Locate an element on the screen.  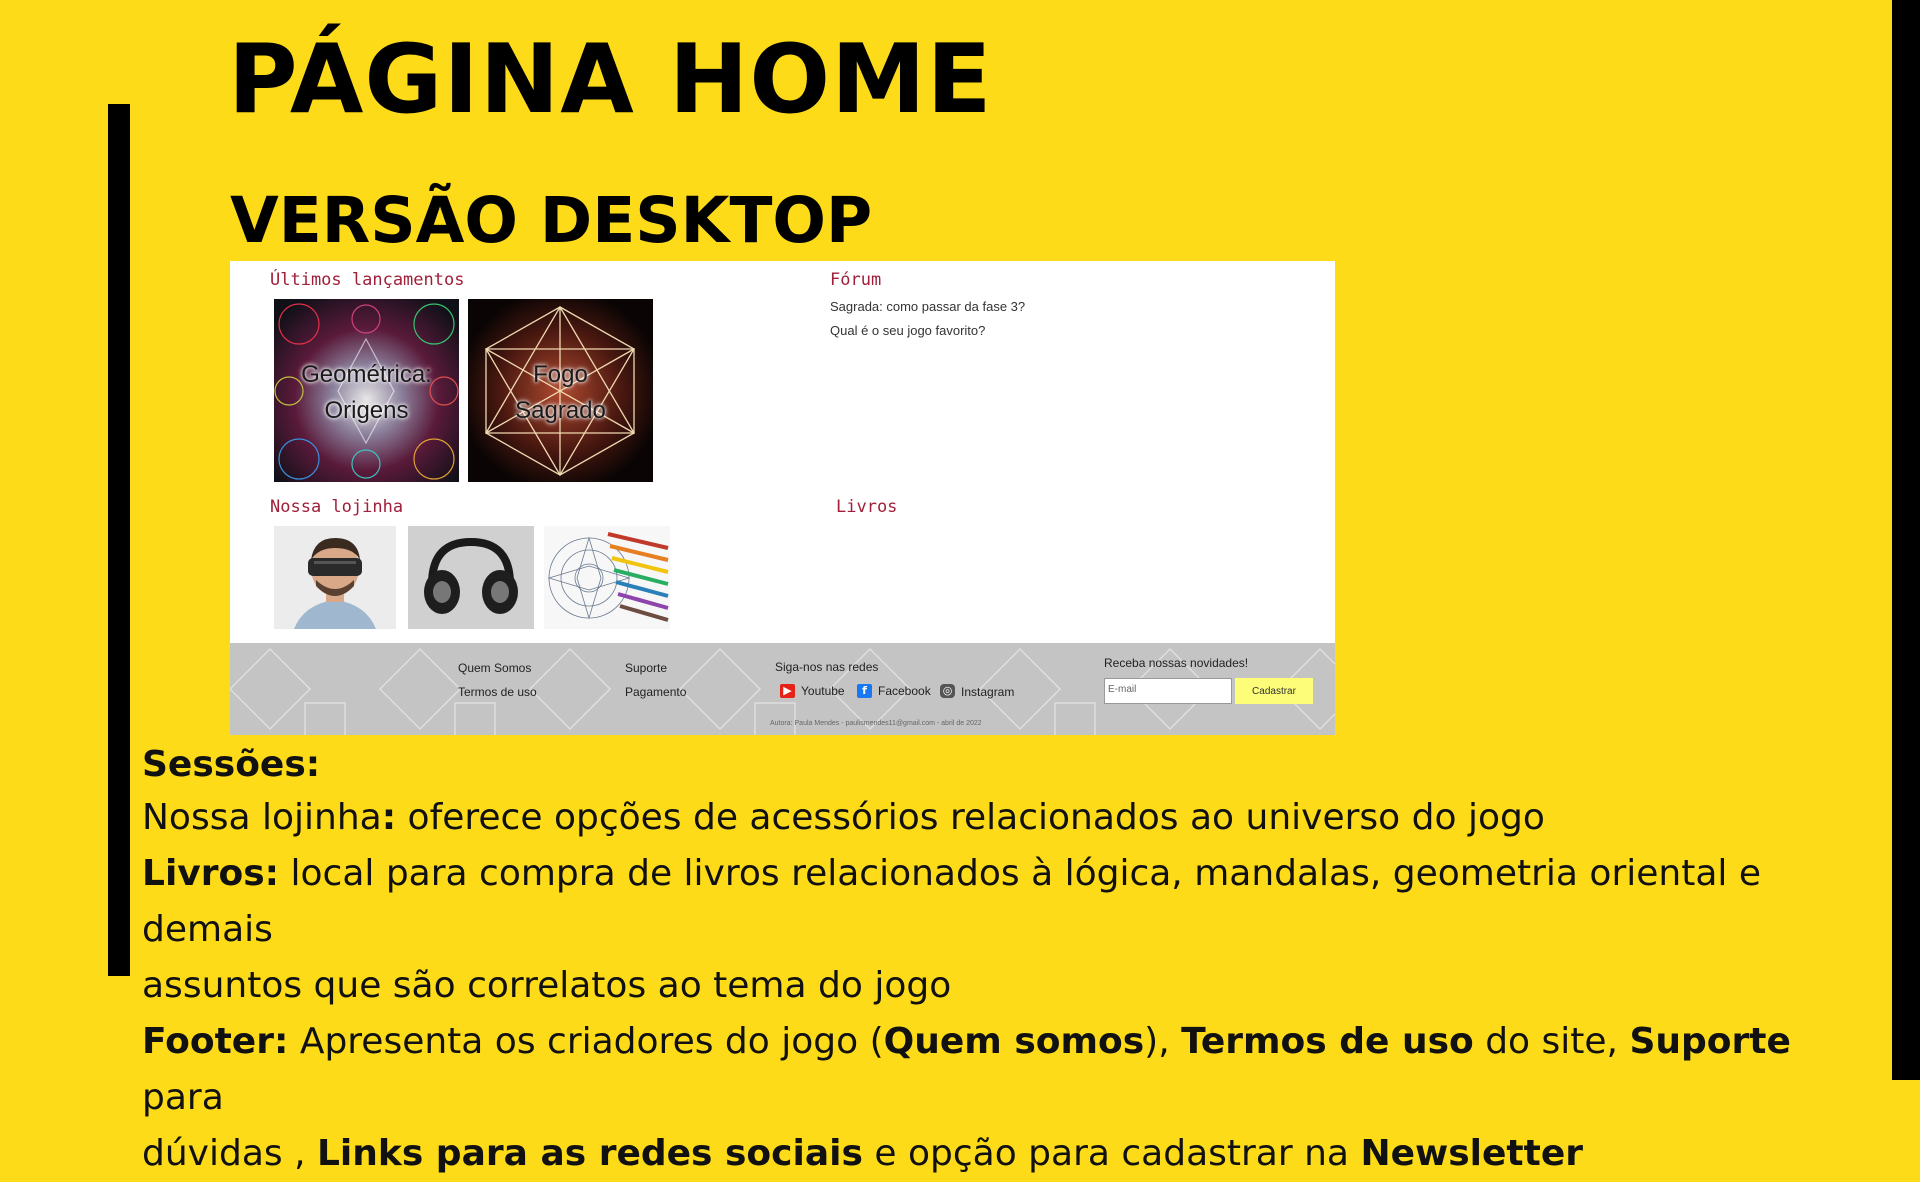
newsletter-submit-button: Cadastrar is located at coordinates (1274, 691).